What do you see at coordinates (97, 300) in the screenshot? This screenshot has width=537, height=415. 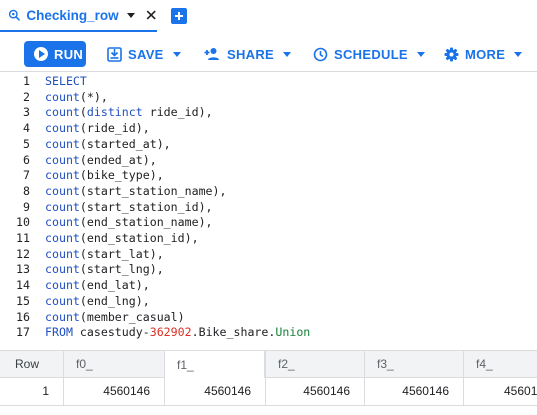 I see `code-text: count(end_lng),` at bounding box center [97, 300].